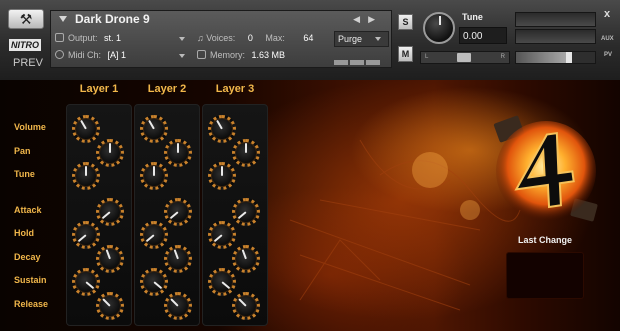  What do you see at coordinates (502, 57) in the screenshot?
I see `pan-right-label: R` at bounding box center [502, 57].